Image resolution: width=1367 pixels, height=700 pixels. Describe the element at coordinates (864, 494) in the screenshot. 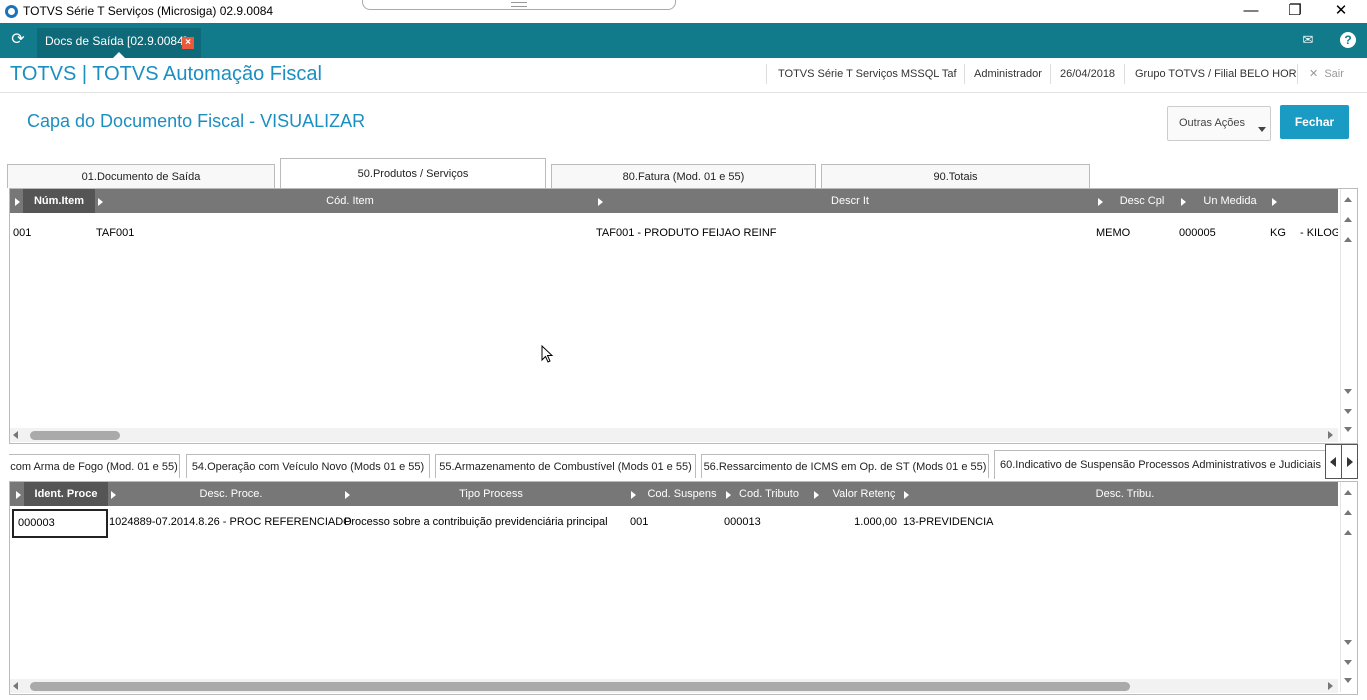

I see `column-header-valor-retenc: Valor Retenç` at that location.